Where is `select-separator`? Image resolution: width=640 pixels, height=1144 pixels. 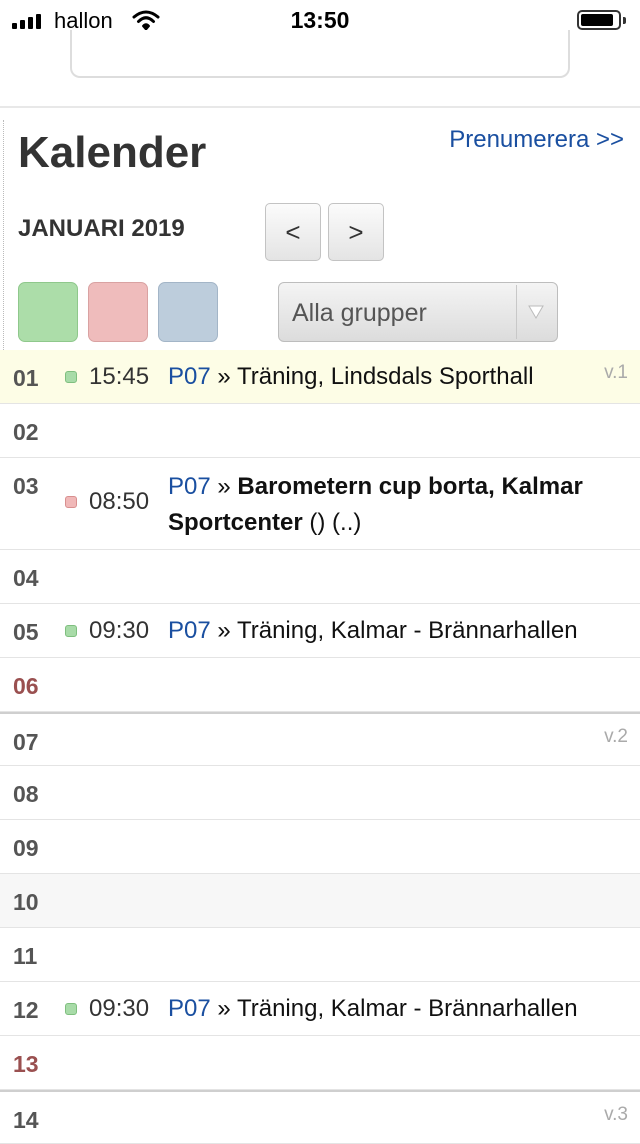 select-separator is located at coordinates (516, 312).